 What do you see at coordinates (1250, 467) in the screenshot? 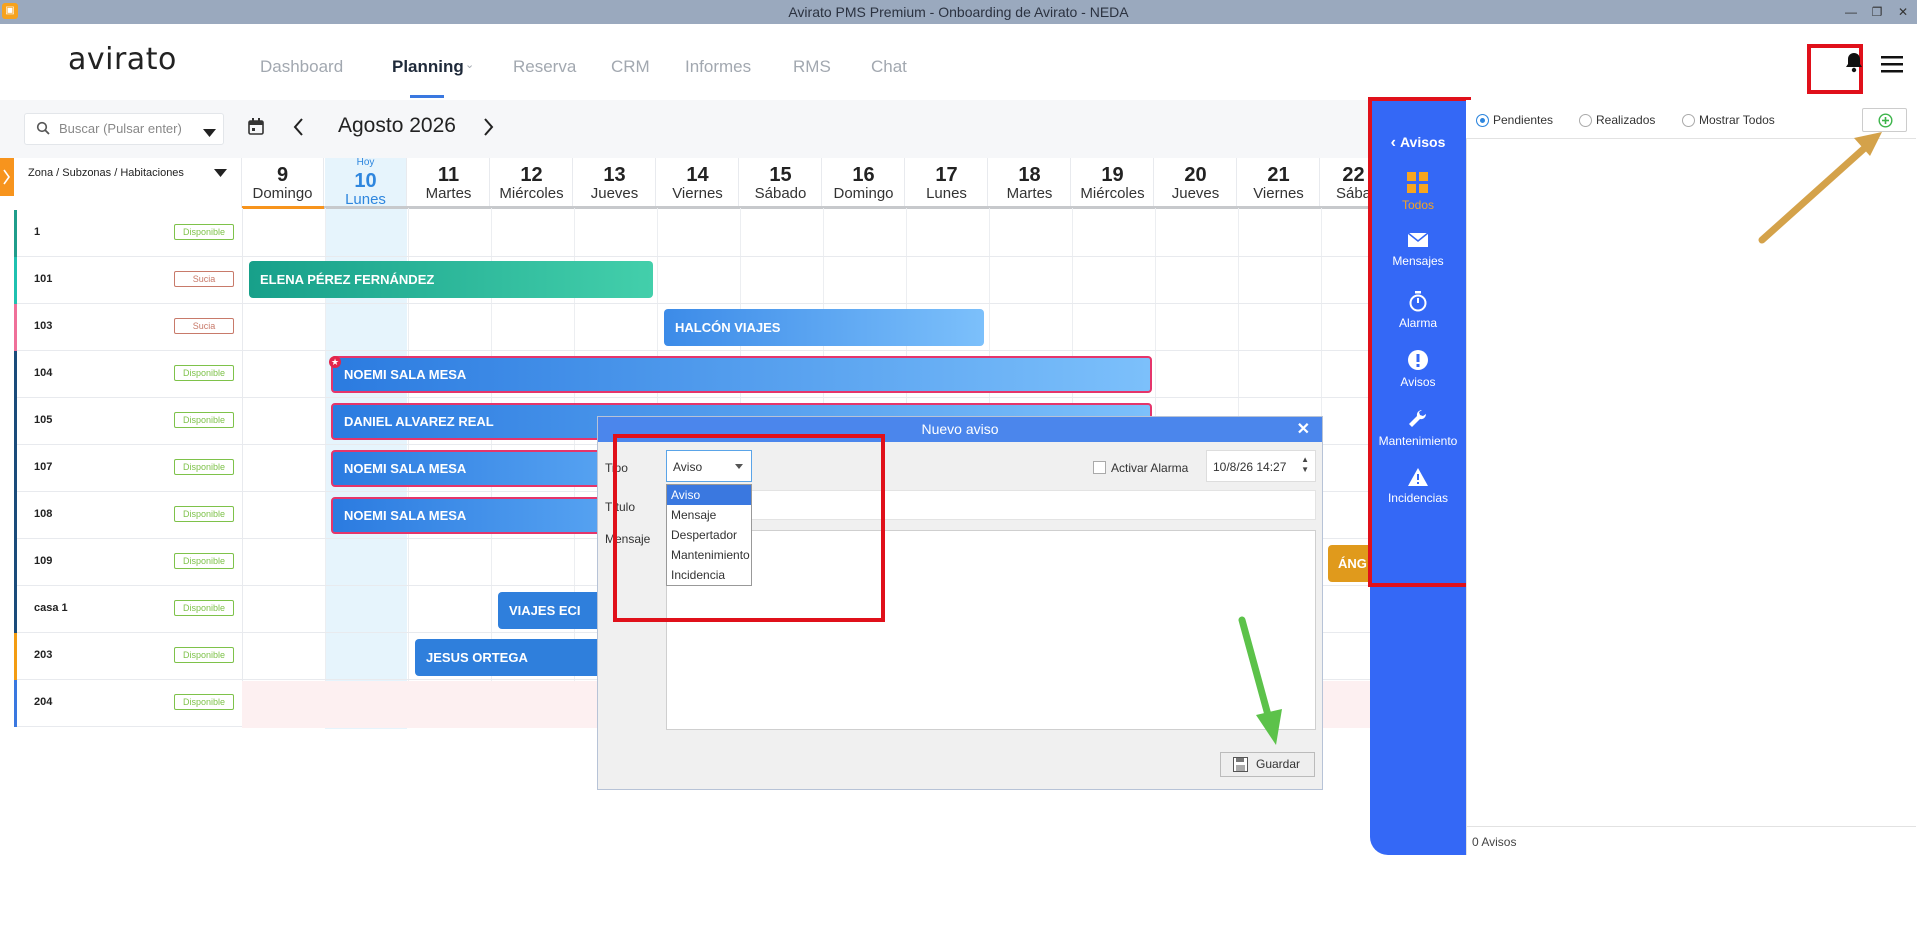
I see `alarm-datetime-value: 10/8/26 14:27` at bounding box center [1250, 467].